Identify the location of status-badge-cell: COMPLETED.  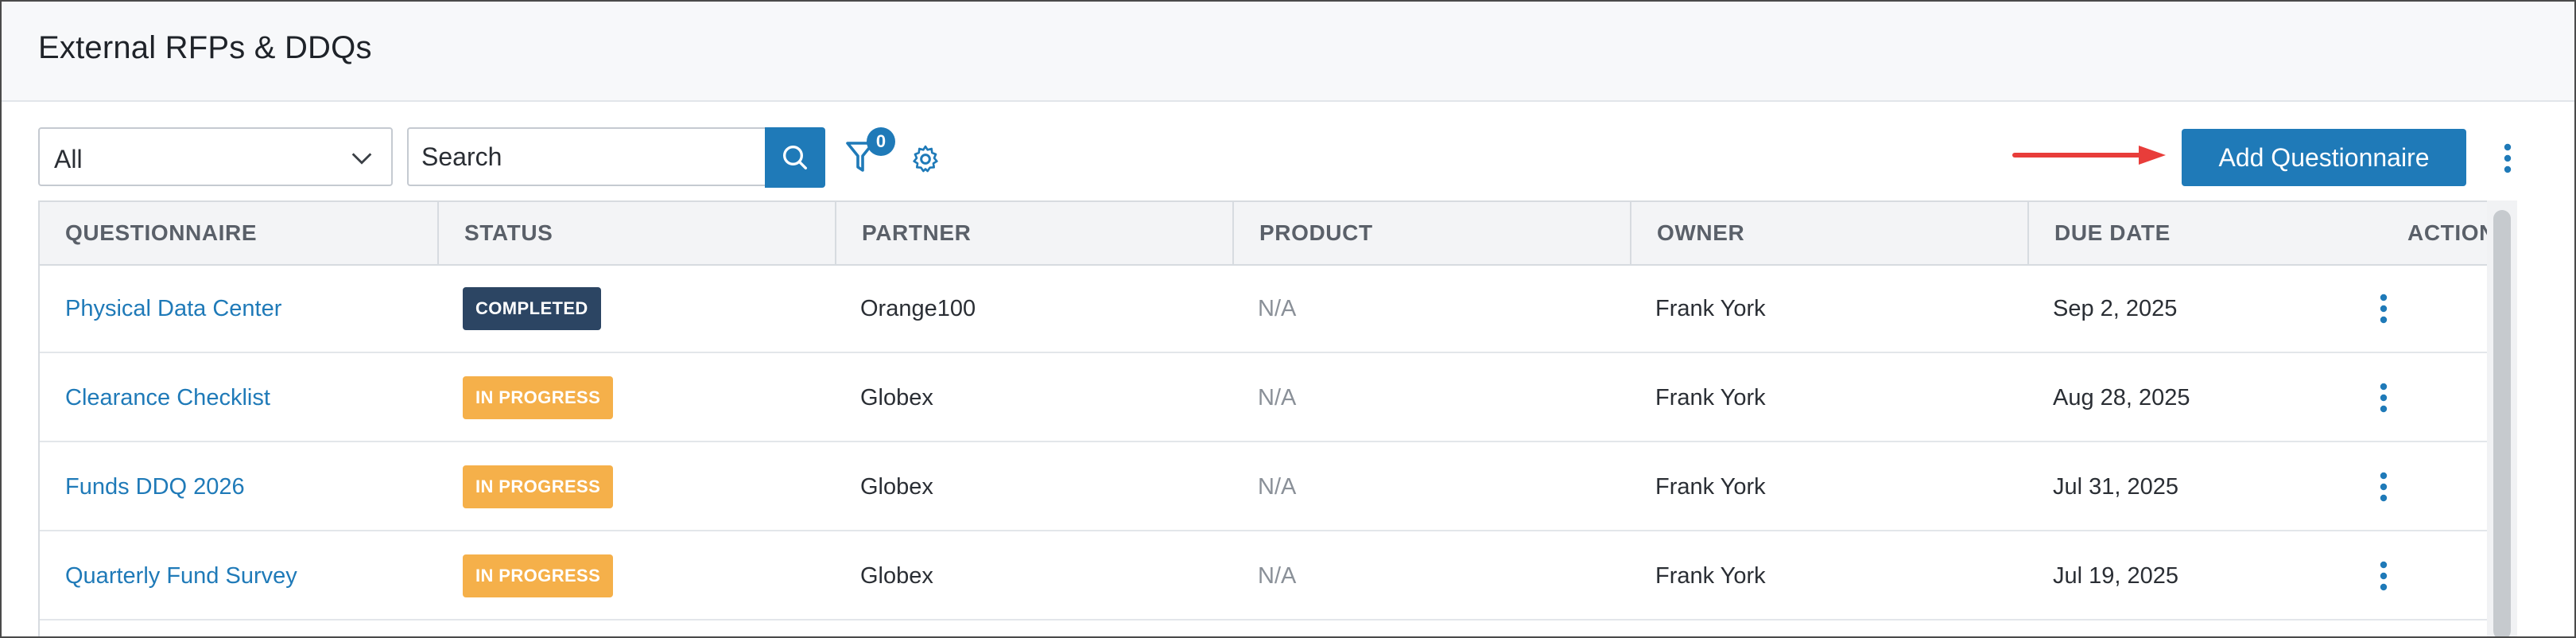
(636, 308).